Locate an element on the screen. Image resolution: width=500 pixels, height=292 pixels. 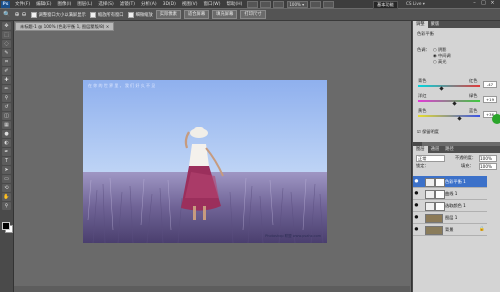
zoom-tool-icon: ⚲ is located at coordinates (6, 206).